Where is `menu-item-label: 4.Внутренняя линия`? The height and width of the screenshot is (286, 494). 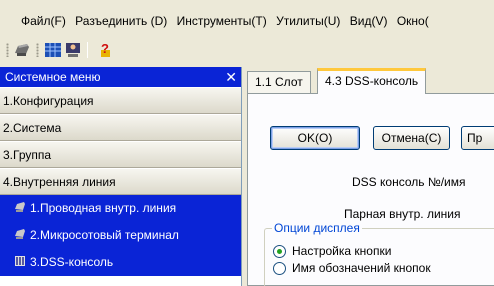 menu-item-label: 4.Внутренняя линия is located at coordinates (59, 182).